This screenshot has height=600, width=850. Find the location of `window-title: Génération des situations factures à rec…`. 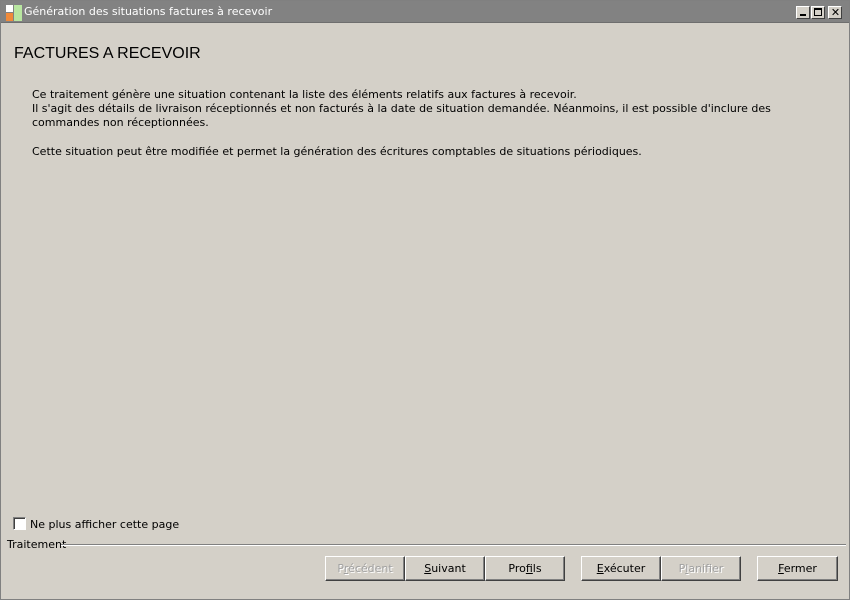

window-title: Génération des situations factures à rec… is located at coordinates (148, 11).